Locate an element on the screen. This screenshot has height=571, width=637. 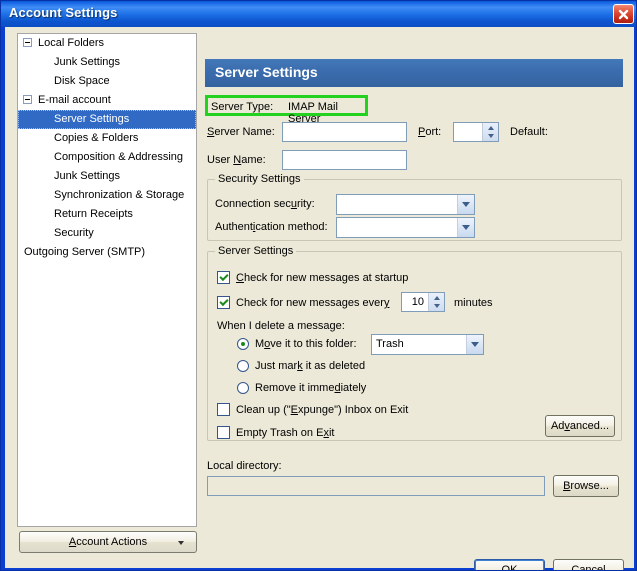
port-spinner-arrows-icon is located at coordinates (490, 132).